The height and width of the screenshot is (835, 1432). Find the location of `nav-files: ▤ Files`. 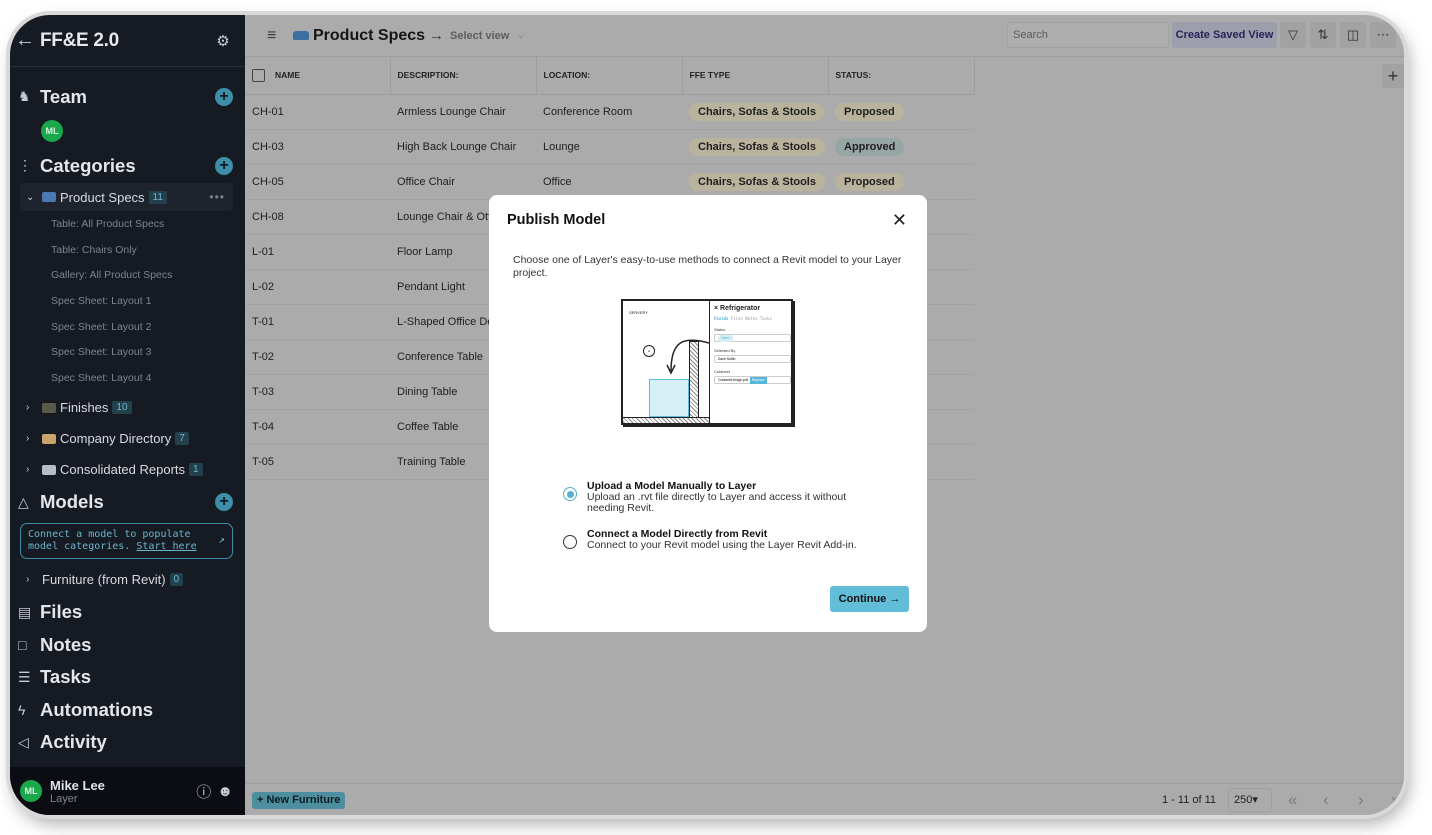

nav-files: ▤ Files is located at coordinates (127, 612).